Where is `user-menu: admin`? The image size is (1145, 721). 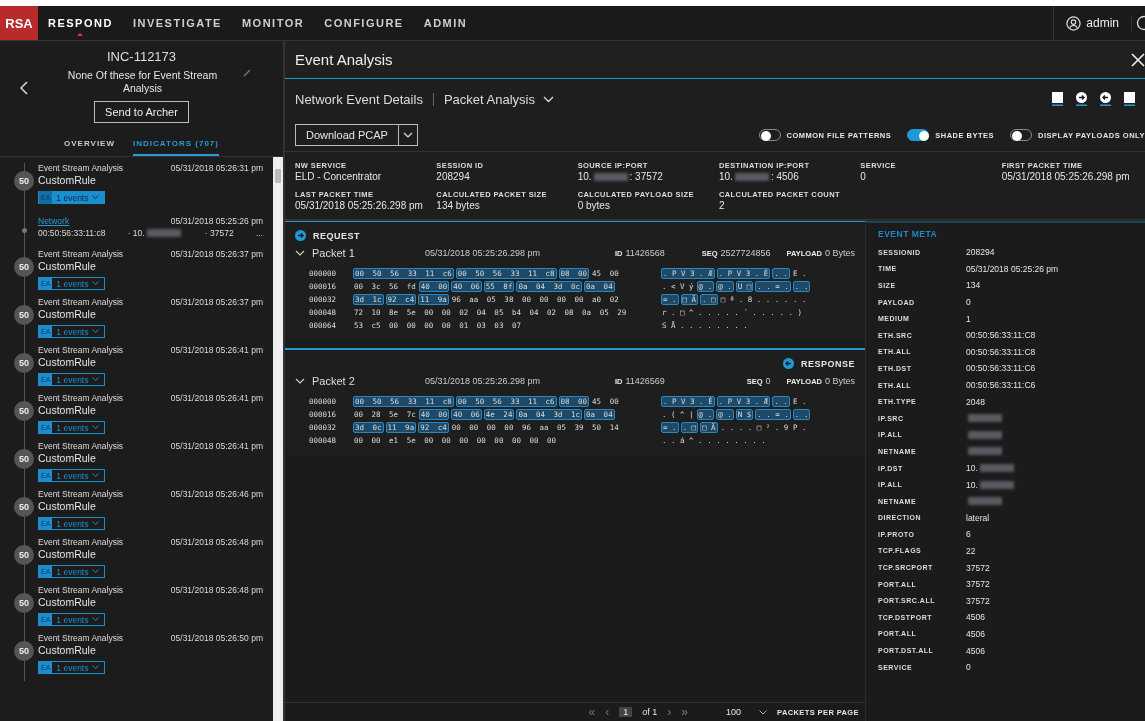 user-menu: admin is located at coordinates (1092, 23).